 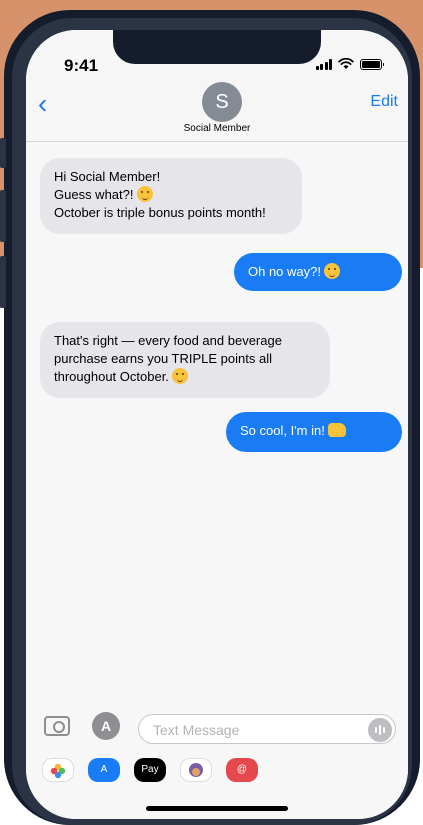 What do you see at coordinates (163, 358) in the screenshot?
I see `message-text: purchase earns you TRIPLE points all` at bounding box center [163, 358].